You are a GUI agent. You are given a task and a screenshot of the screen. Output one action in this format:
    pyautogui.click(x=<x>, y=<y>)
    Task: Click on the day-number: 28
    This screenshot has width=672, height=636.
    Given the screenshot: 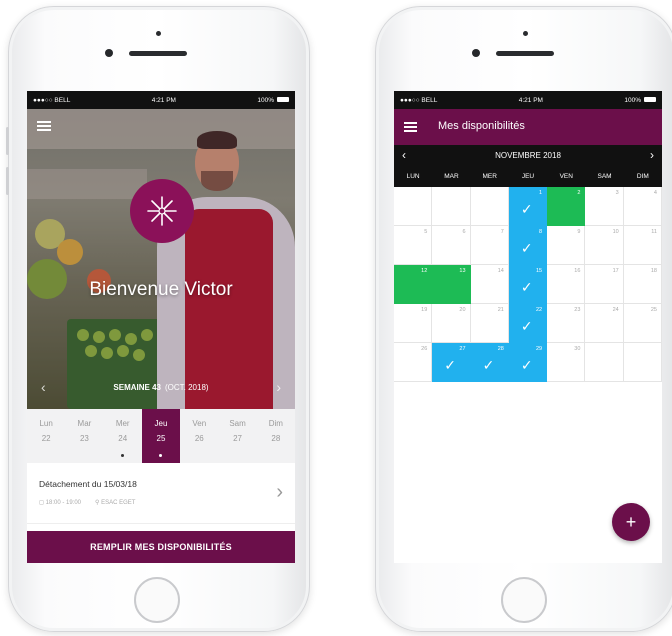 What is the action you would take?
    pyautogui.click(x=276, y=438)
    